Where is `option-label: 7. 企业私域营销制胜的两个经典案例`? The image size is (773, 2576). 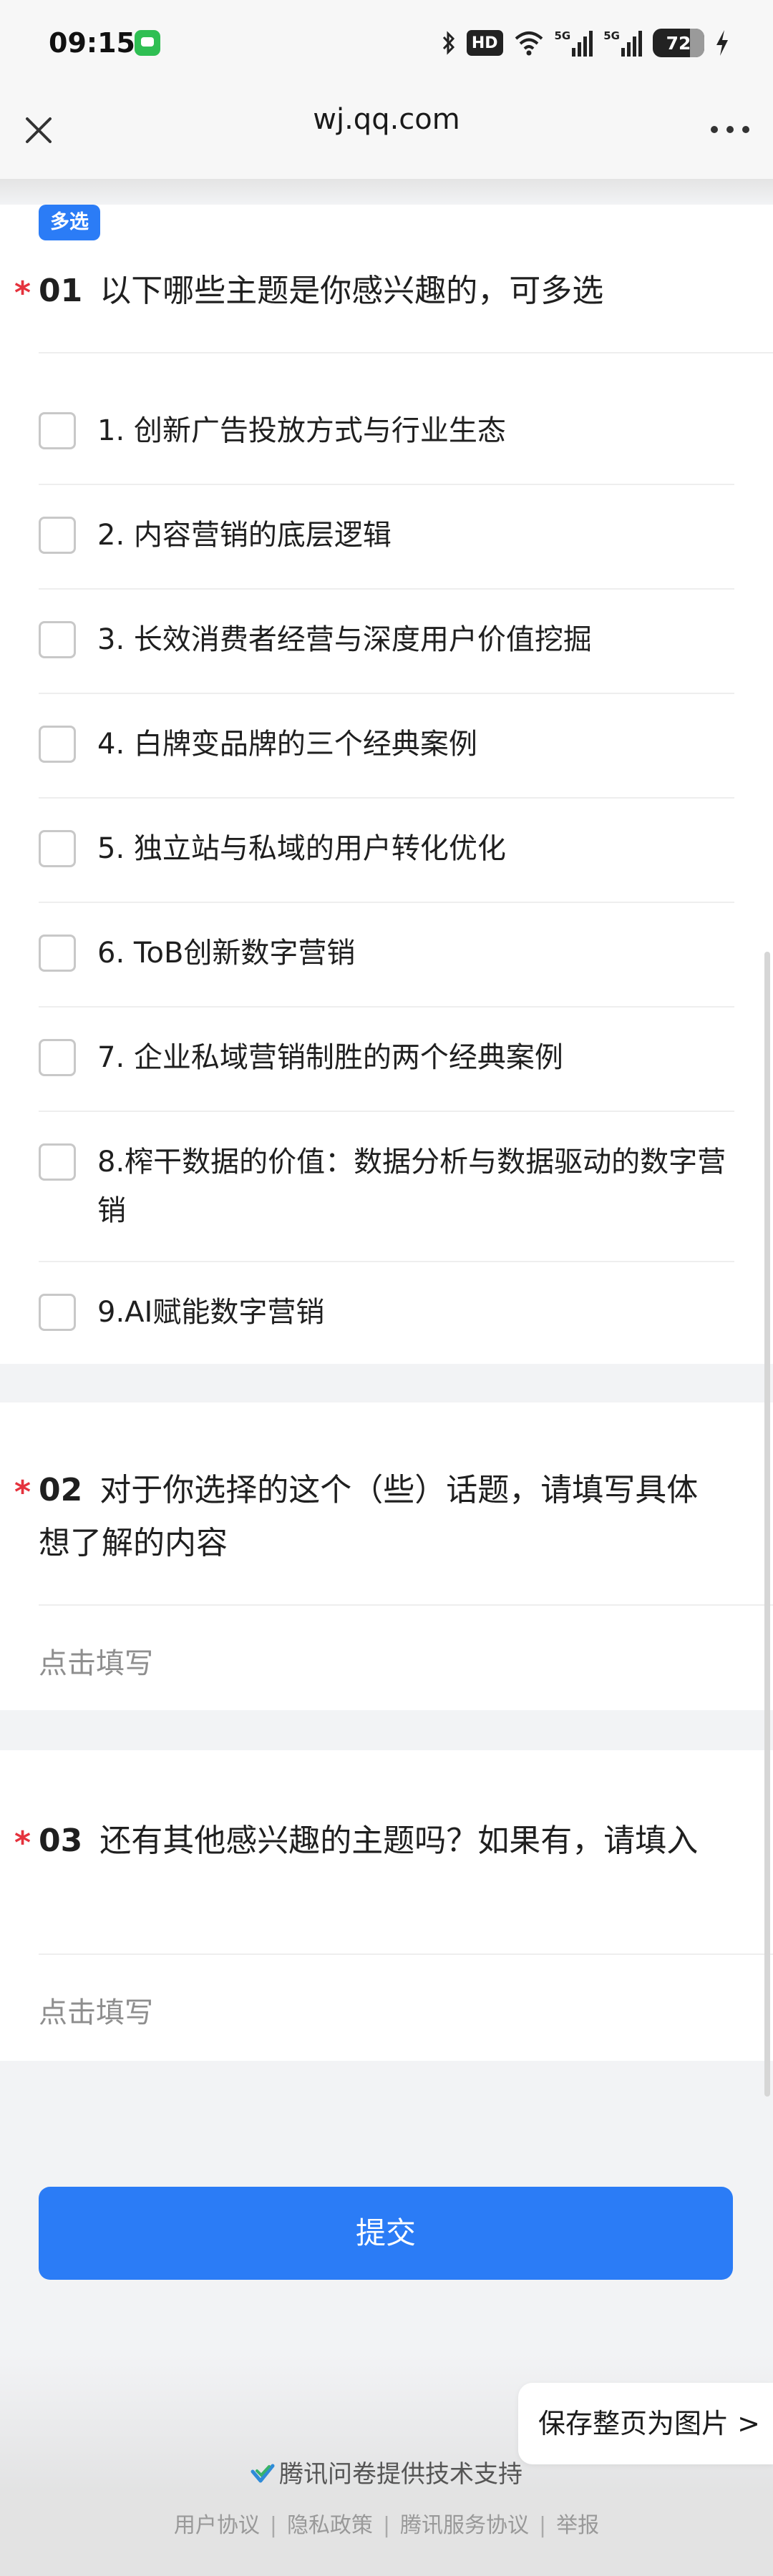
option-label: 7. 企业私域营销制胜的两个经典案例 is located at coordinates (330, 1057).